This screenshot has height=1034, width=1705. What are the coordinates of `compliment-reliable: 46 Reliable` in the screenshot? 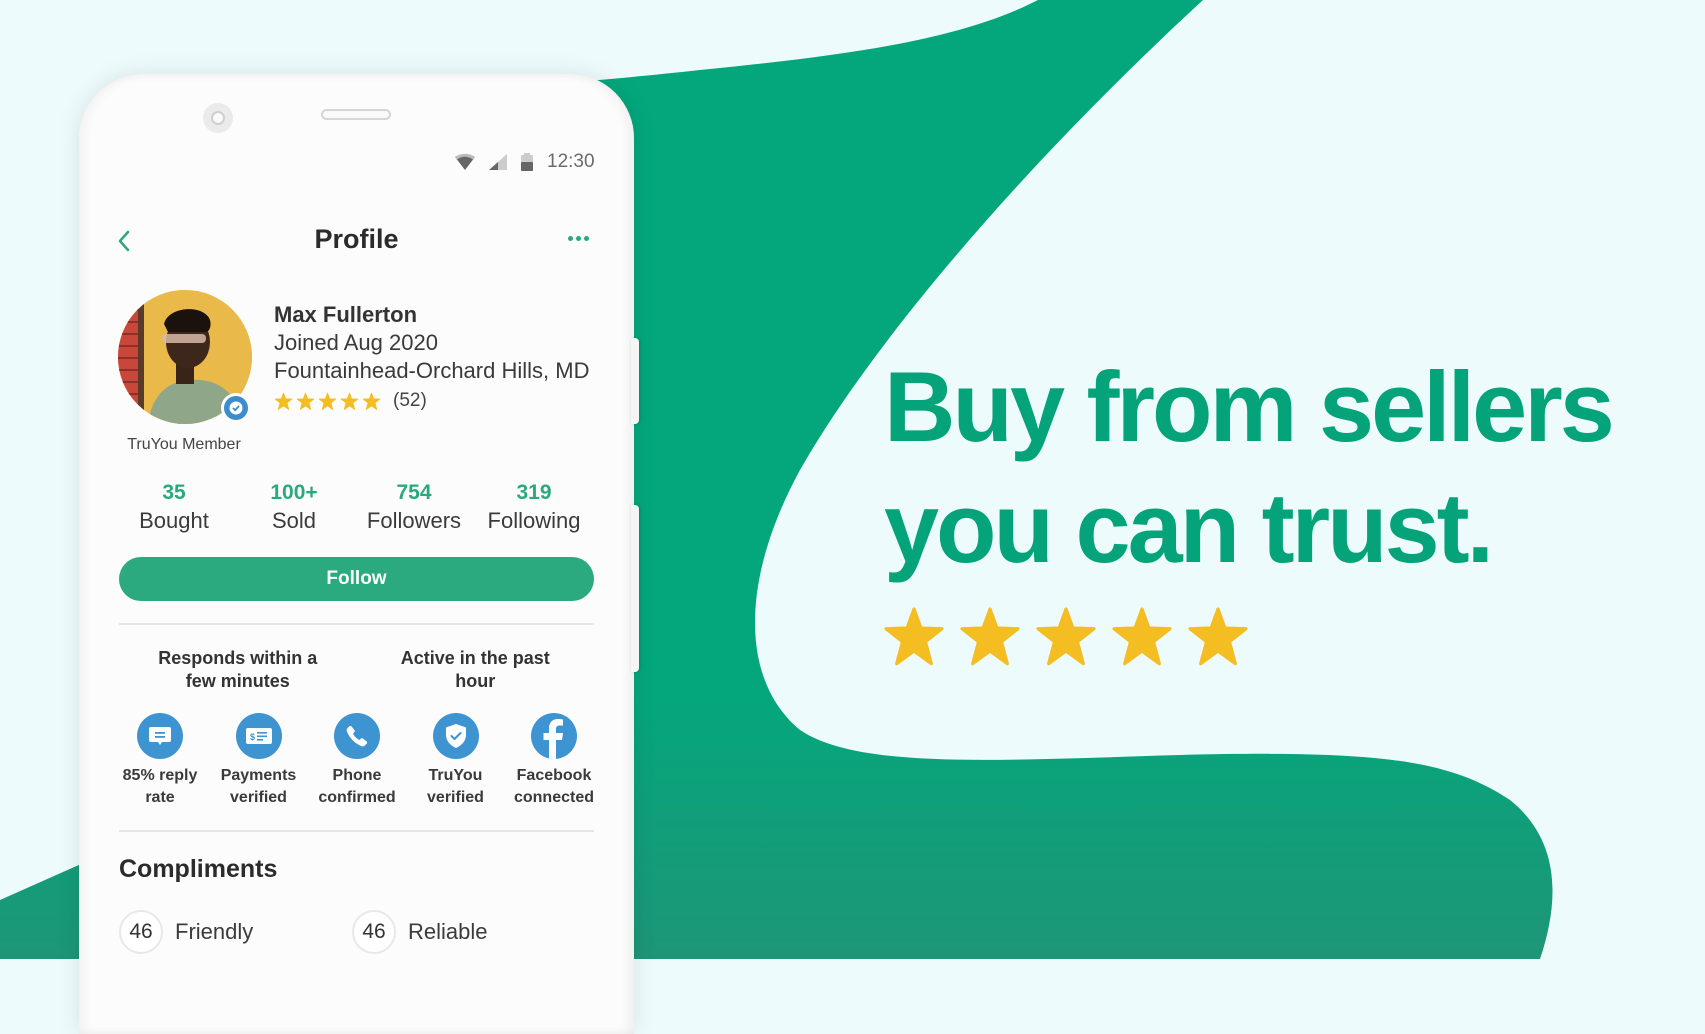 It's located at (420, 932).